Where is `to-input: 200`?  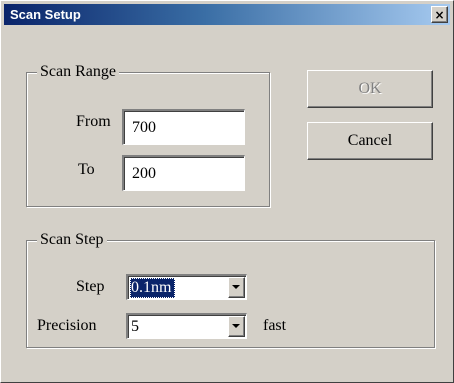 to-input: 200 is located at coordinates (183, 173).